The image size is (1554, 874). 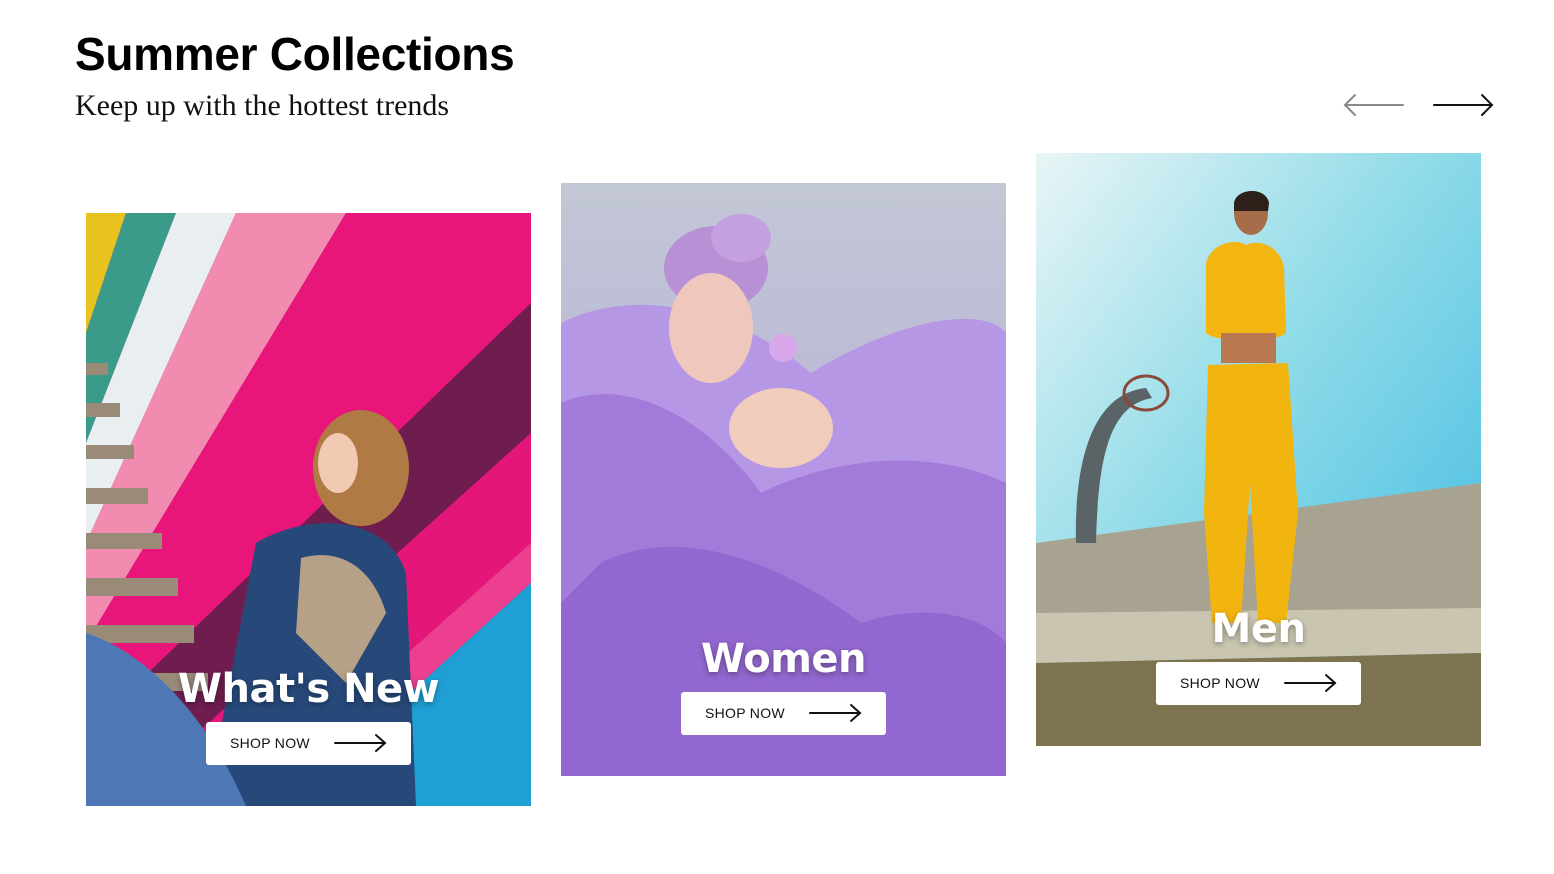 I want to click on arrow-left-icon, so click(x=1373, y=105).